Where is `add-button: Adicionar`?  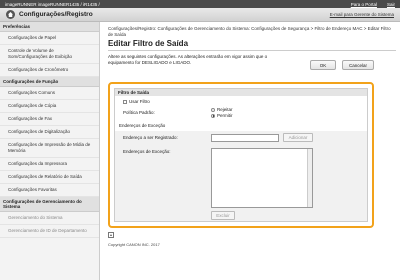 add-button: Adicionar is located at coordinates (298, 137).